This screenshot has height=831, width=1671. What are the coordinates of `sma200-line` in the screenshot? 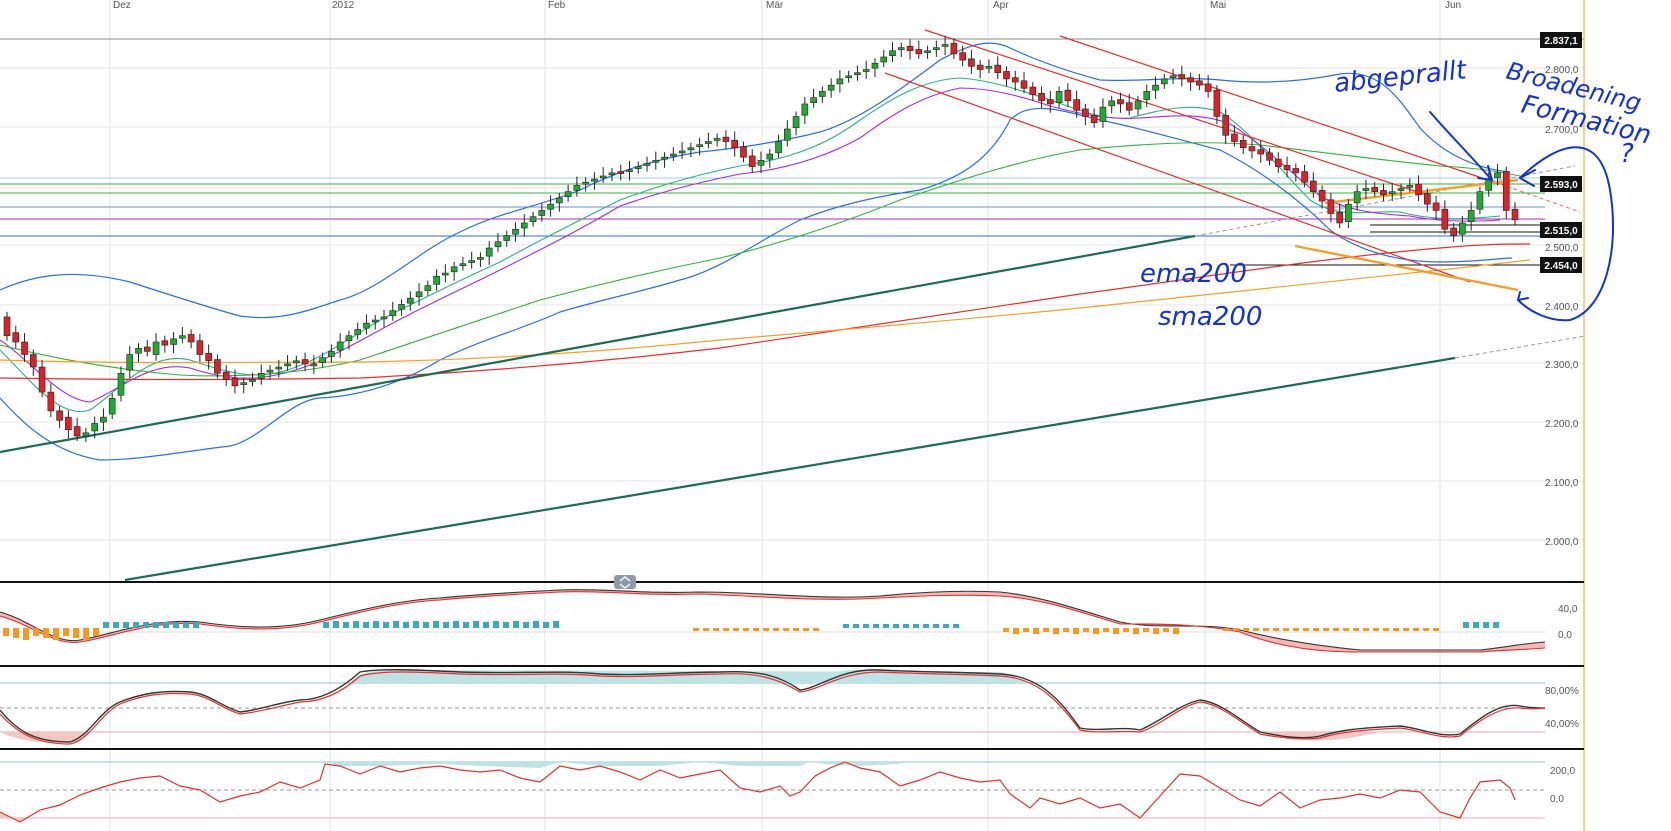 It's located at (765, 311).